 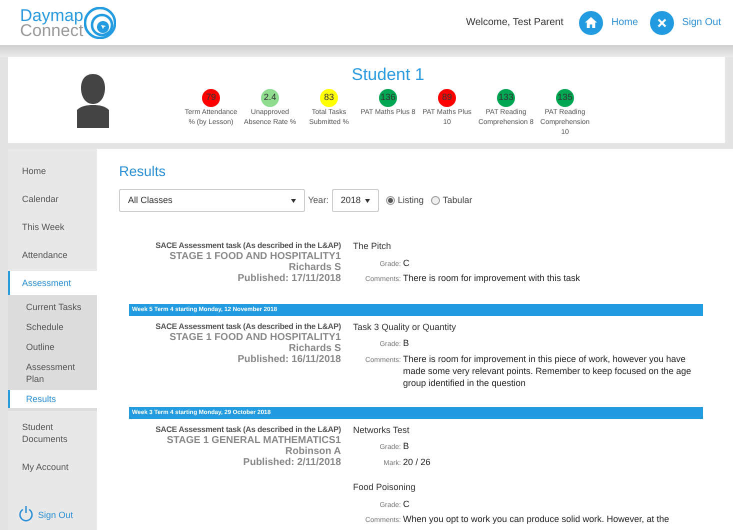 What do you see at coordinates (52, 467) in the screenshot?
I see `sidebar-item: My Account` at bounding box center [52, 467].